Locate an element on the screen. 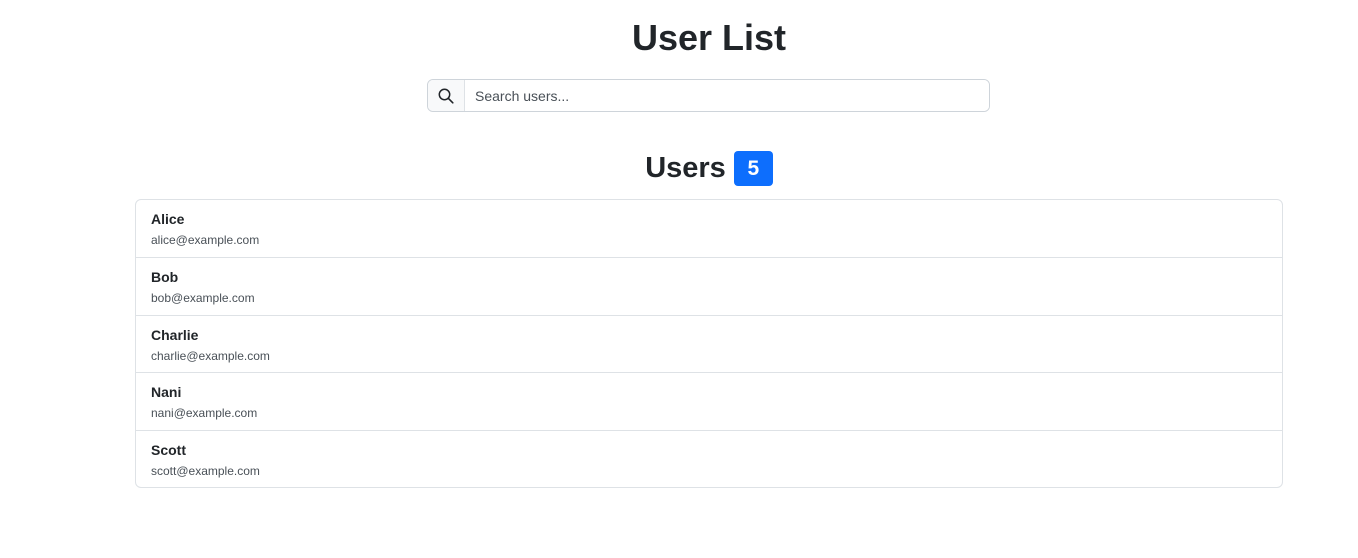 The image size is (1358, 558). list-item: Bob bob@example.com is located at coordinates (709, 285).